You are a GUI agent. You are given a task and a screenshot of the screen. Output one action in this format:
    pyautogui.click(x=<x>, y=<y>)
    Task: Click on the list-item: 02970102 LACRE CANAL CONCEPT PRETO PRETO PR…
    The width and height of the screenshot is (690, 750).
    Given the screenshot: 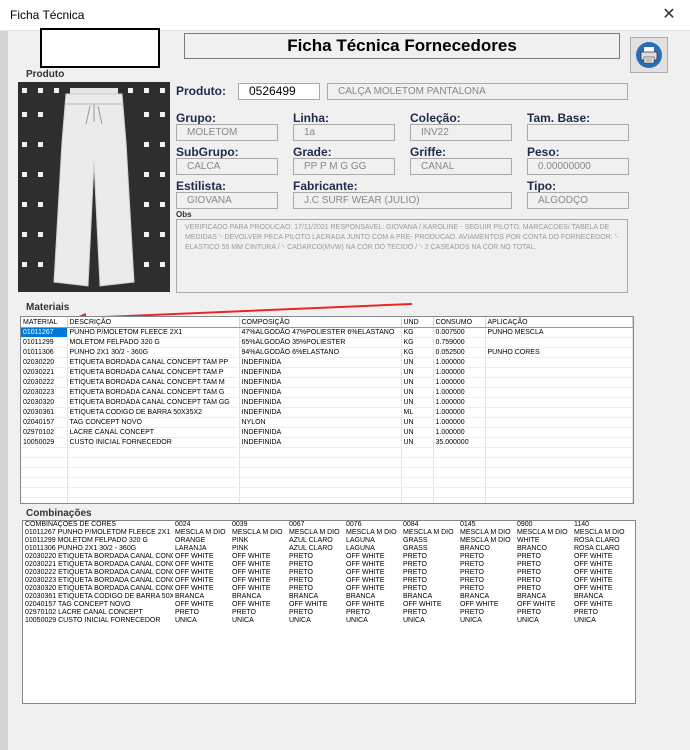 What is the action you would take?
    pyautogui.click(x=329, y=613)
    